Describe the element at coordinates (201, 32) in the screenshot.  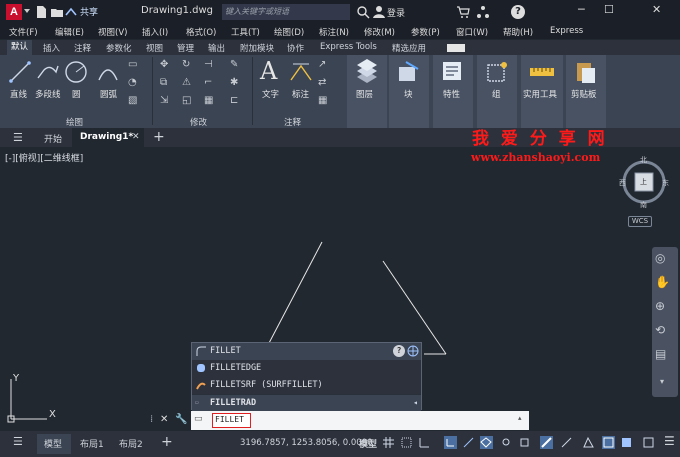
I see `menu-format: 格式(O)` at that location.